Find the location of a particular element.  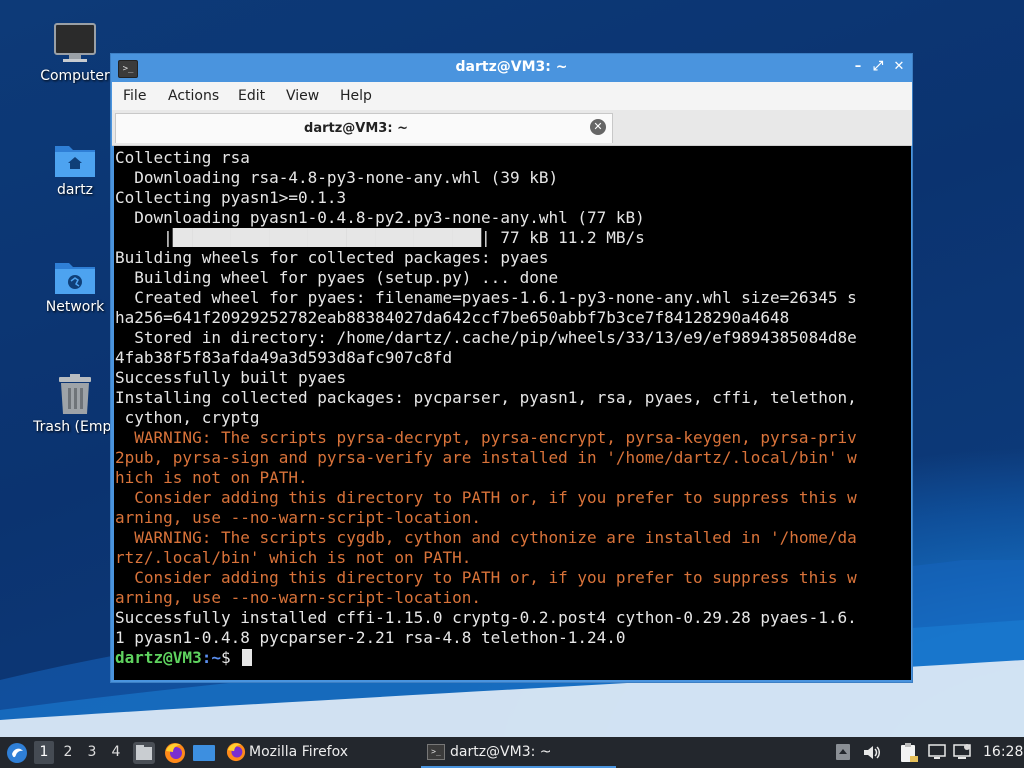

volume-icon is located at coordinates (872, 752).